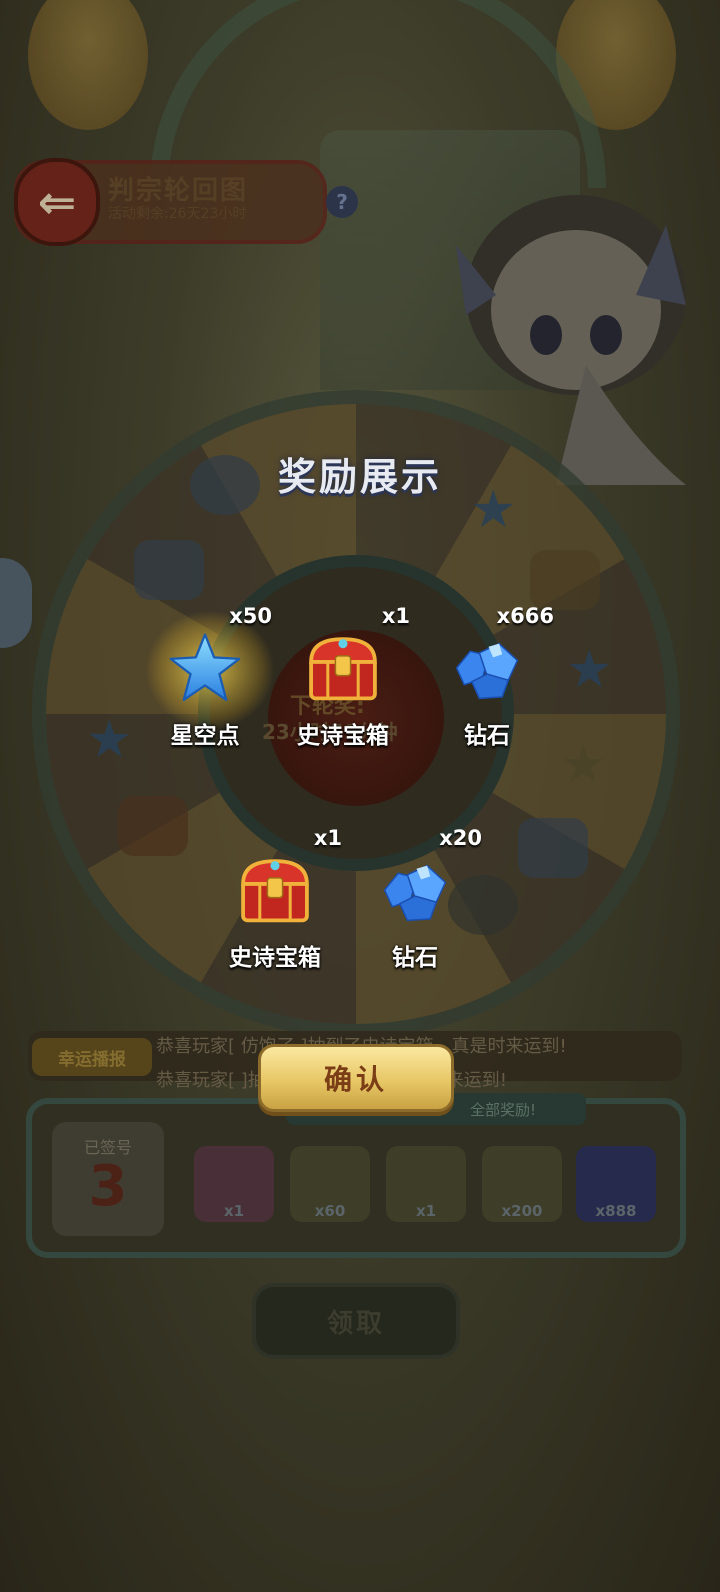 The width and height of the screenshot is (720, 1592). What do you see at coordinates (205, 736) in the screenshot?
I see `reward-name: 星空点` at bounding box center [205, 736].